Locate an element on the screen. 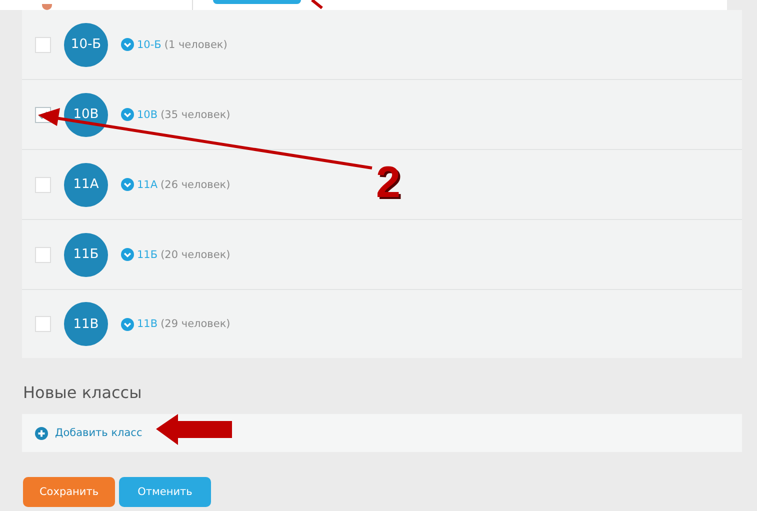  class-link: 11Б is located at coordinates (147, 254).